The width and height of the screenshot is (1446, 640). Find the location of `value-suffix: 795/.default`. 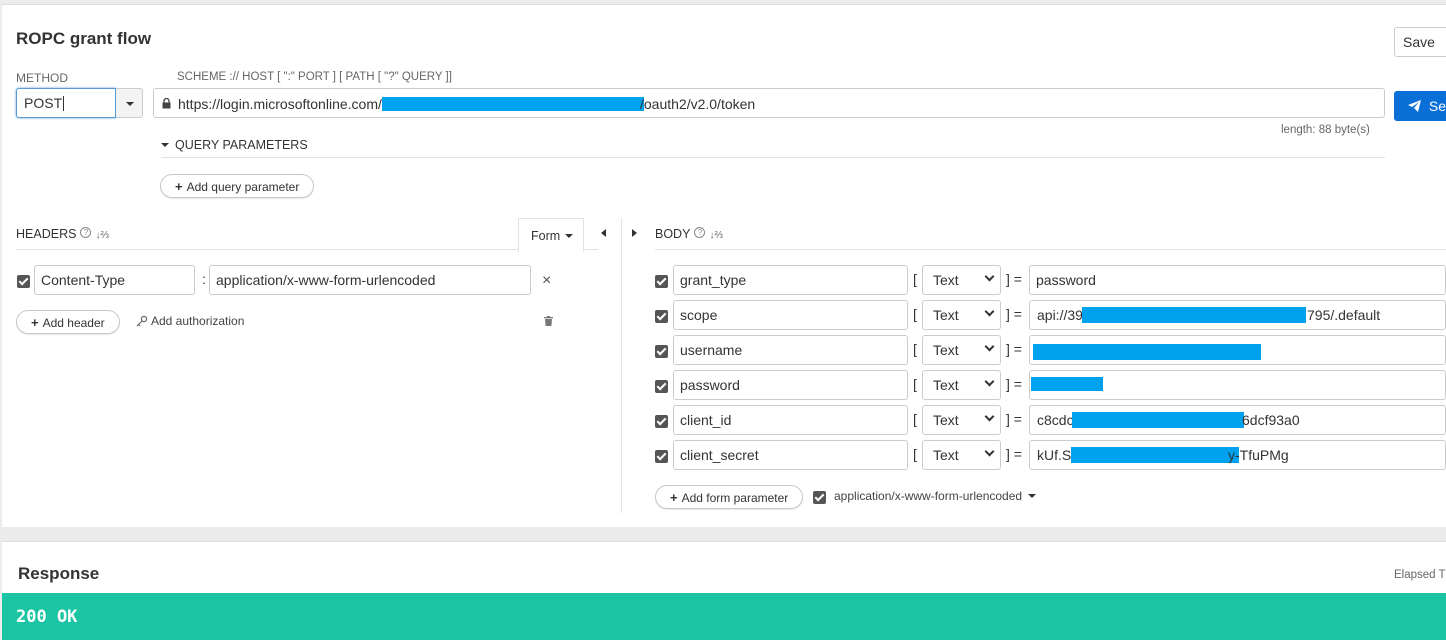

value-suffix: 795/.default is located at coordinates (1344, 315).